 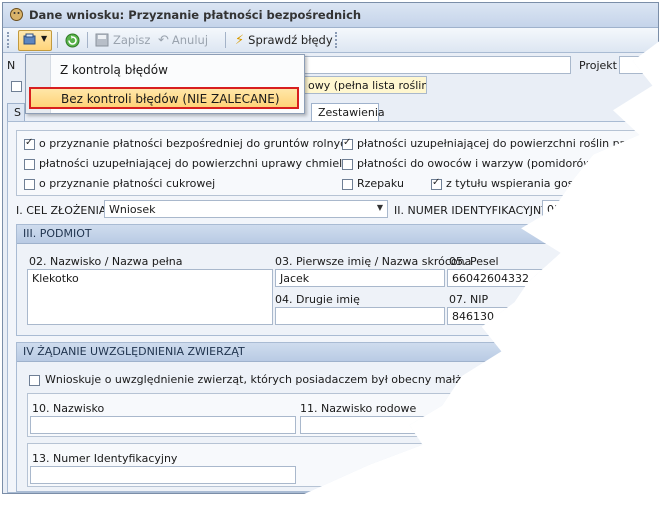 What do you see at coordinates (347, 164) in the screenshot?
I see `checkbox-owoce` at bounding box center [347, 164].